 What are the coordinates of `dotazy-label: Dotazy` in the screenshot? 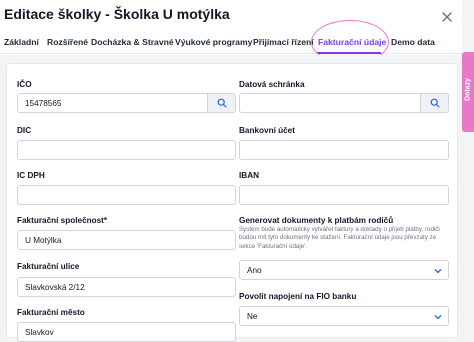 It's located at (468, 89).